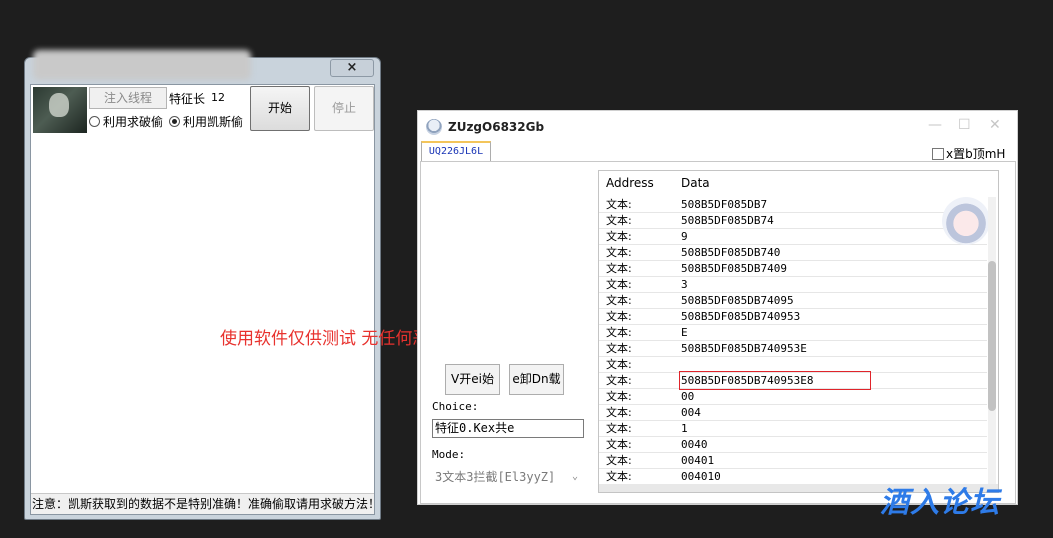 This screenshot has width=1053, height=538. I want to click on list-row: 文本: 508B5DF085DB740, so click(793, 253).